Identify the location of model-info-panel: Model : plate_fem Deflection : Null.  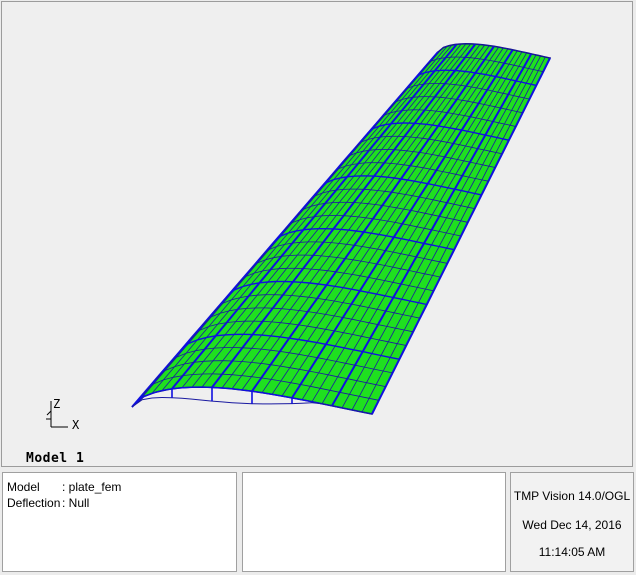
(119, 522).